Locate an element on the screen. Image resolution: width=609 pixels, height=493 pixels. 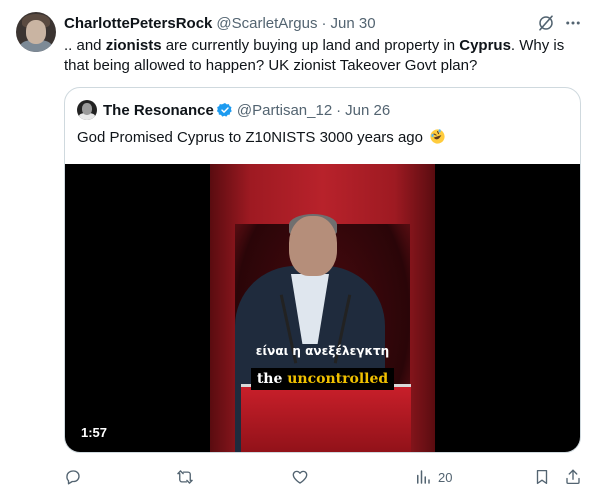
share-button is located at coordinates (573, 477).